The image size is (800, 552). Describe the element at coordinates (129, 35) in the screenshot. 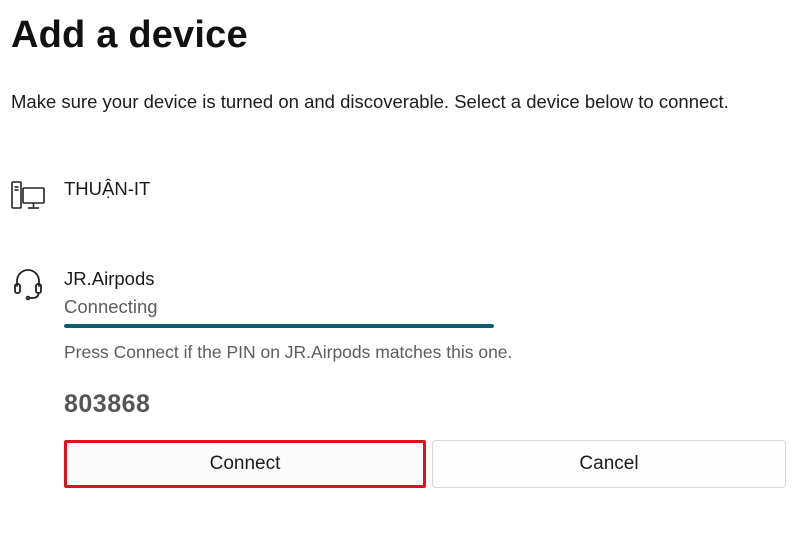

I see `page-title: Add a device` at that location.